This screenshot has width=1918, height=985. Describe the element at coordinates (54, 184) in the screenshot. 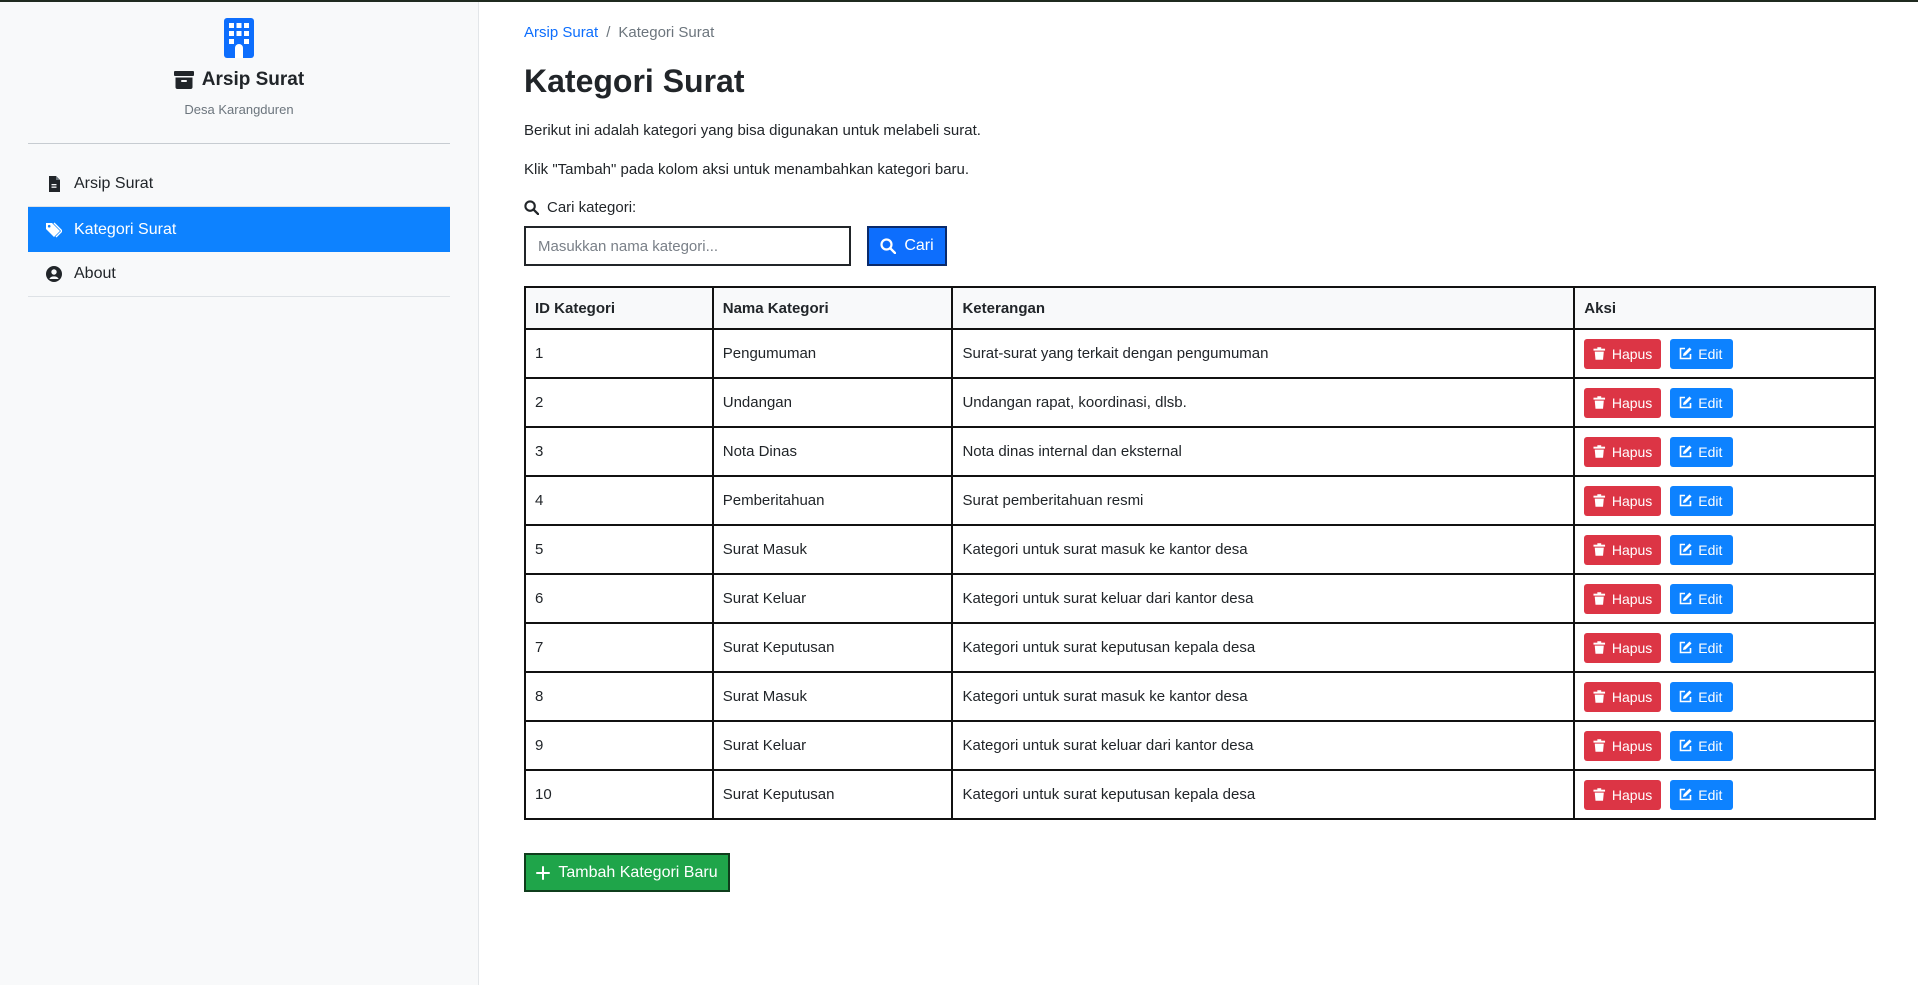

I see `file-icon` at that location.